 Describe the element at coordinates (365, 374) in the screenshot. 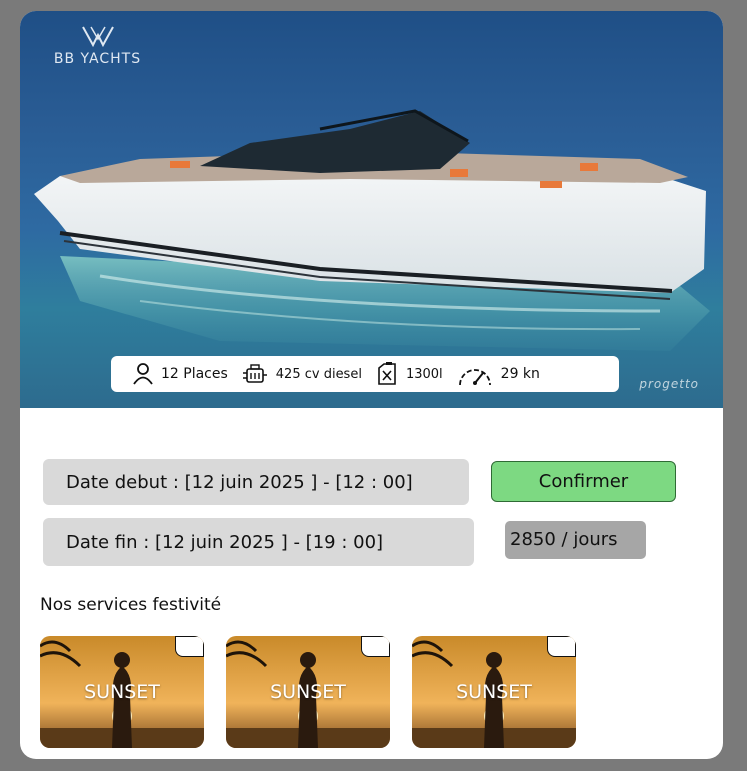

I see `specs-bar: 12 Places 425 cv diesel 1300l 29 kn` at that location.